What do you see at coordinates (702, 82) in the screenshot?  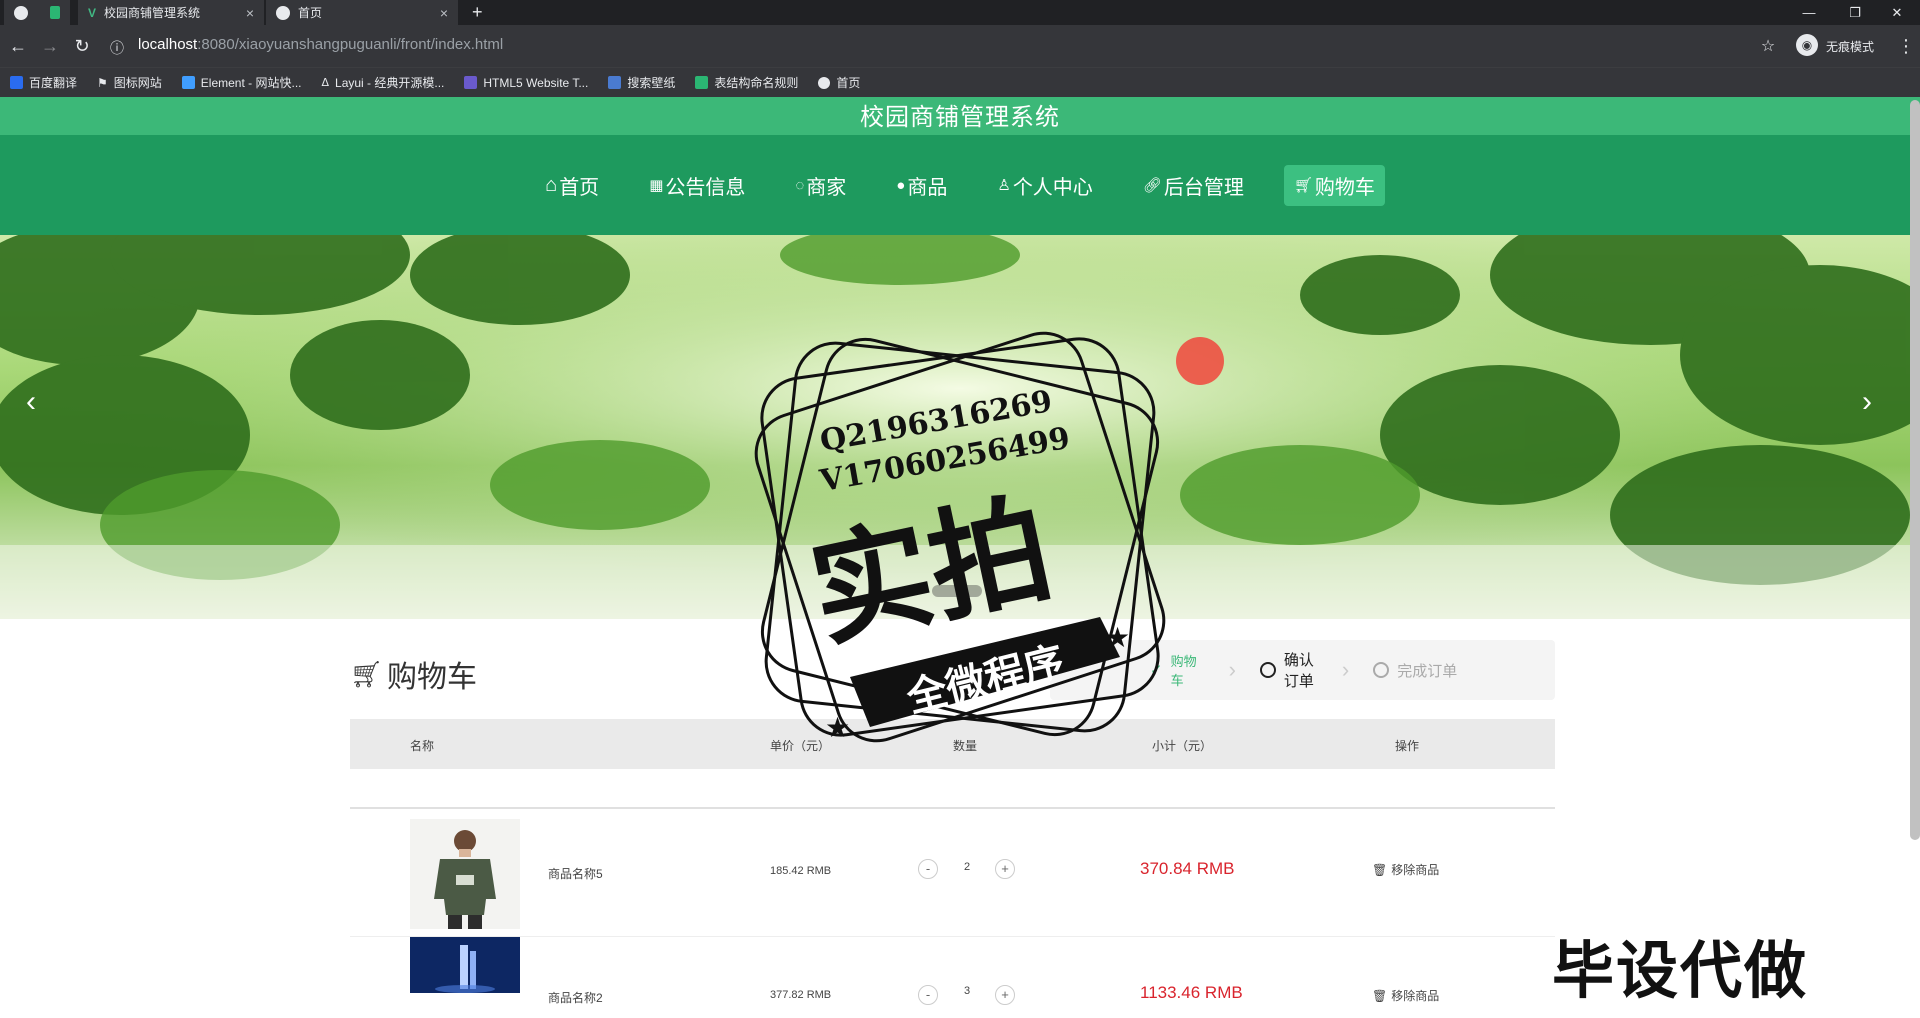 I see `table-icon` at bounding box center [702, 82].